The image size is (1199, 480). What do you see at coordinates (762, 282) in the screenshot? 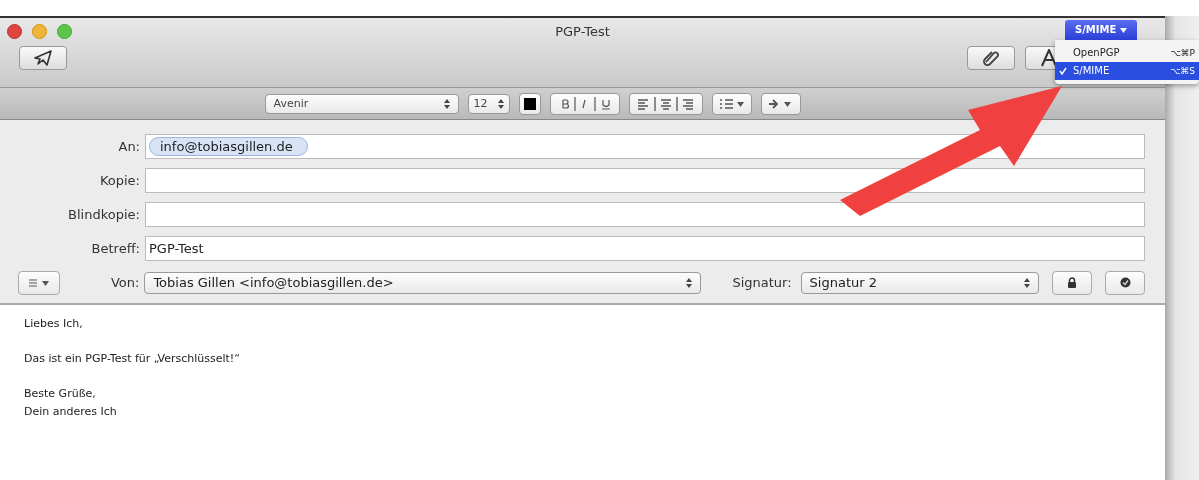
I see `field-label: Signatur:` at bounding box center [762, 282].